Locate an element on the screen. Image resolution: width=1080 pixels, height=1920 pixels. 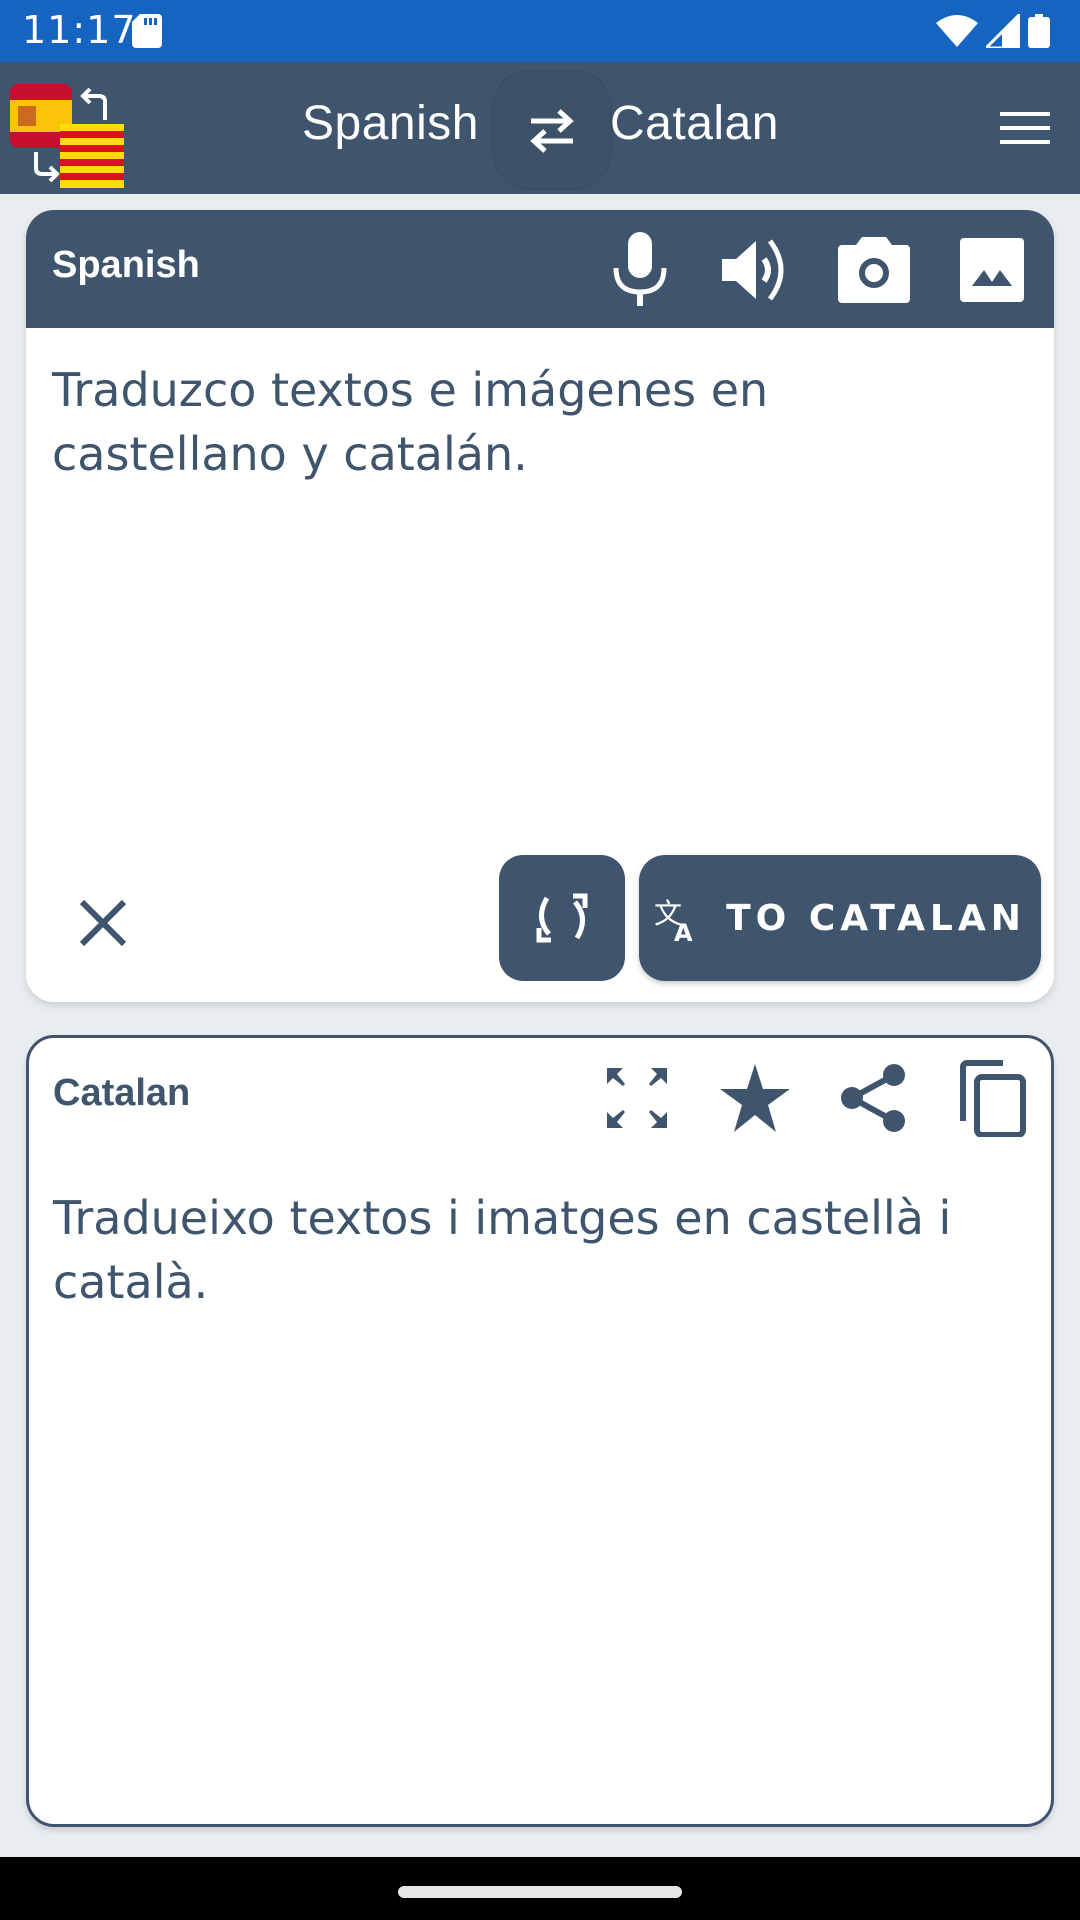
status-bar: 11:17 is located at coordinates (540, 31).